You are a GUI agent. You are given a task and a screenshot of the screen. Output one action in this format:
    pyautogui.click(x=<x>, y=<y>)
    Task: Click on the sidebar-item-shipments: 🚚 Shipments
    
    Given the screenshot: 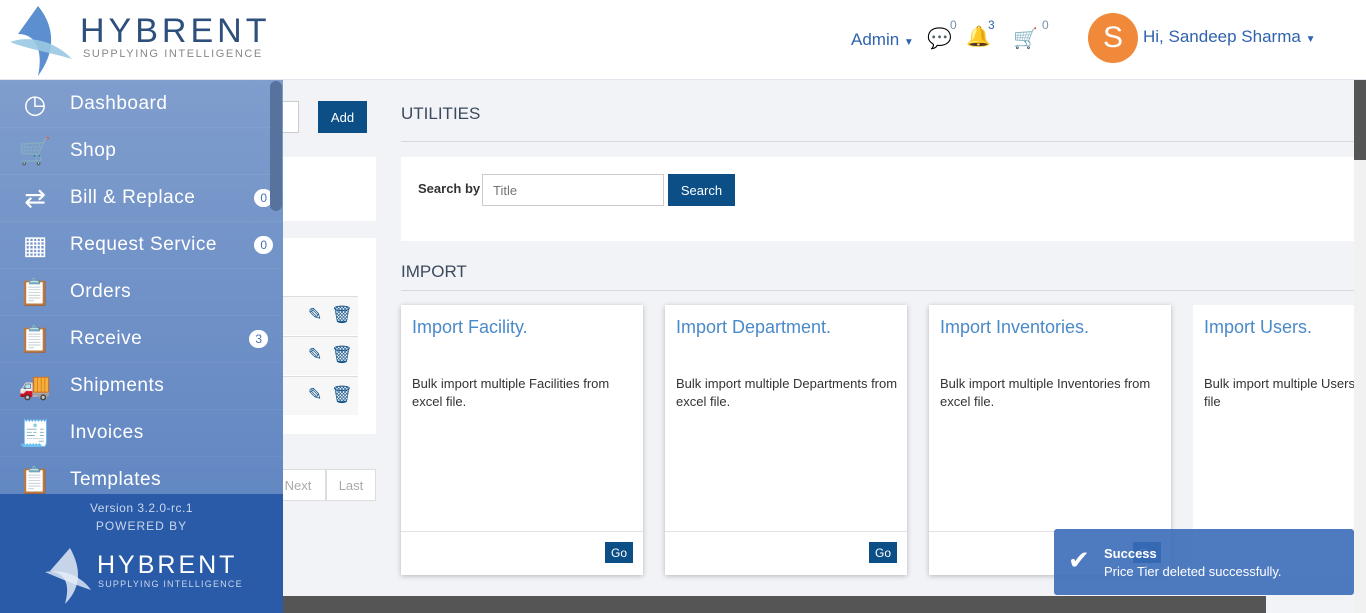 What is the action you would take?
    pyautogui.click(x=141, y=386)
    